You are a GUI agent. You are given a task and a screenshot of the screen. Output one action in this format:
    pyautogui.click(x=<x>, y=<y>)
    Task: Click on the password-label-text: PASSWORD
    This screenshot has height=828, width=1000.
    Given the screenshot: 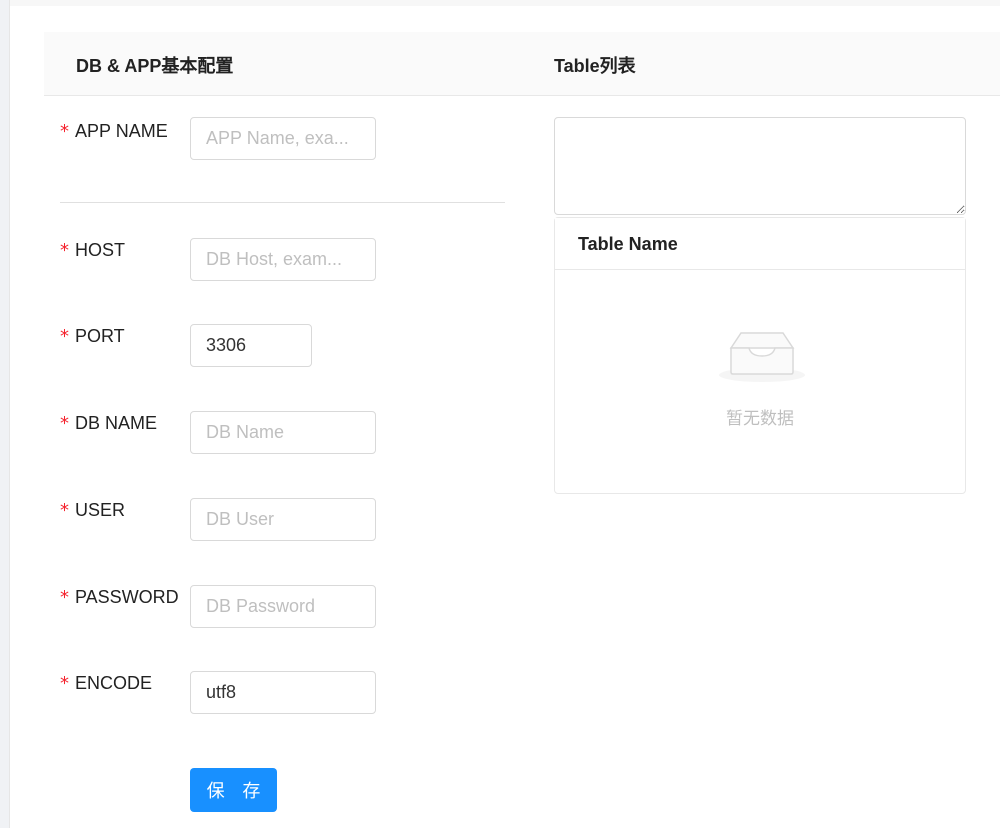 What is the action you would take?
    pyautogui.click(x=127, y=597)
    